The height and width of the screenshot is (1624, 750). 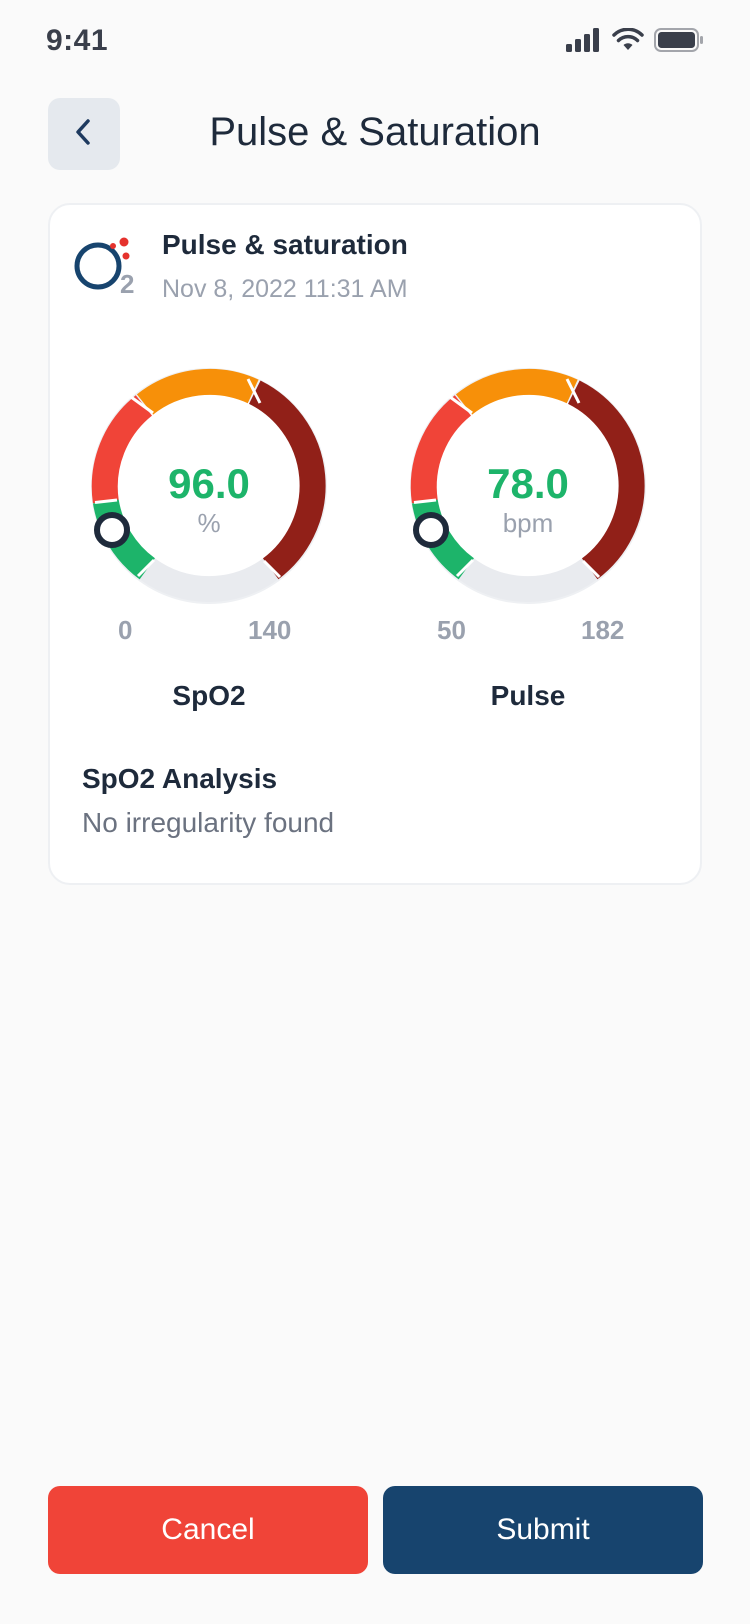 I want to click on pulse-max: 182, so click(x=603, y=630).